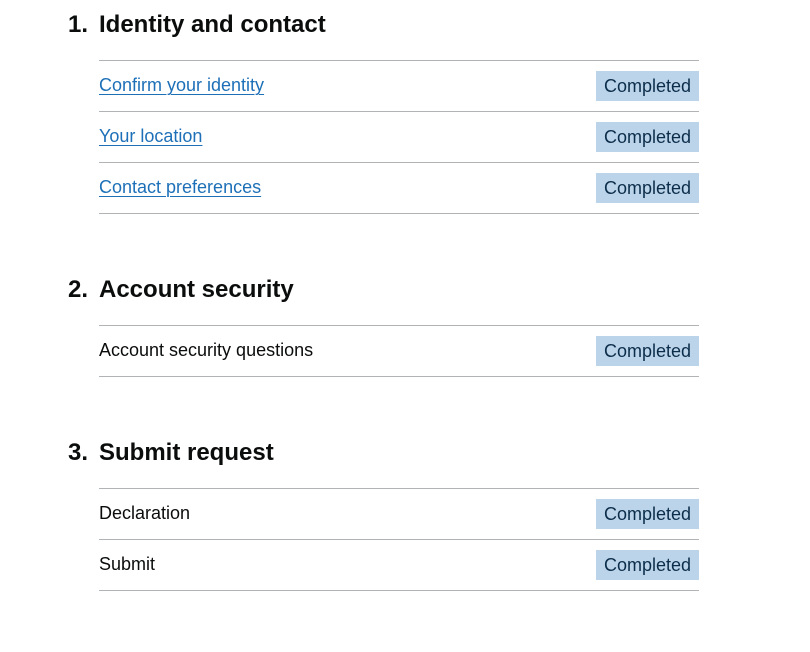  Describe the element at coordinates (399, 565) in the screenshot. I see `task-item: Submit Completed` at that location.